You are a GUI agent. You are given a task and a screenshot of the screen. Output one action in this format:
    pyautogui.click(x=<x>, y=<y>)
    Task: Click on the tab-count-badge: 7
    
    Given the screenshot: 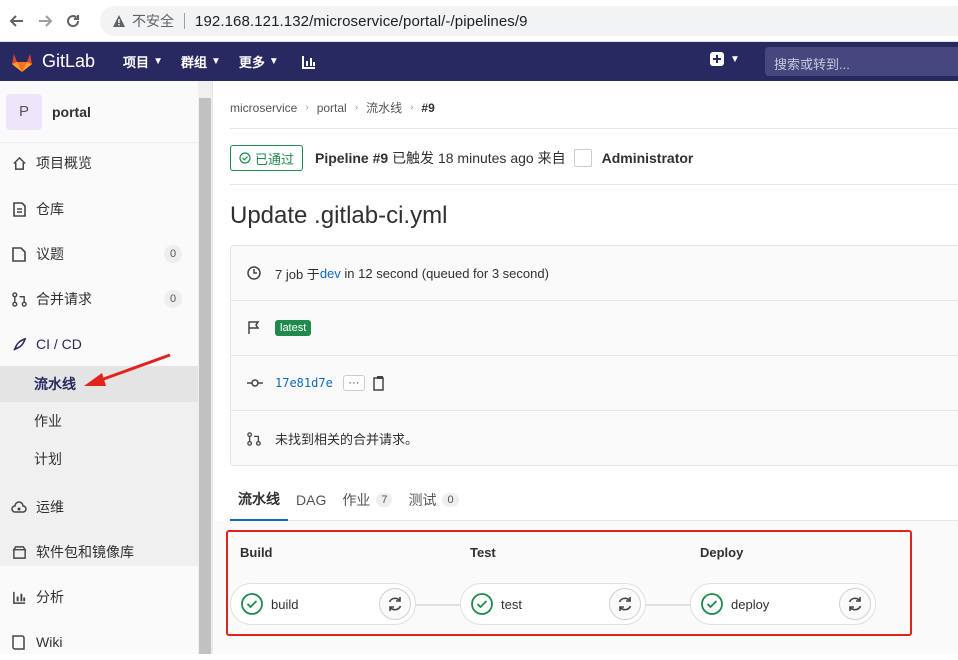 What is the action you would take?
    pyautogui.click(x=384, y=500)
    